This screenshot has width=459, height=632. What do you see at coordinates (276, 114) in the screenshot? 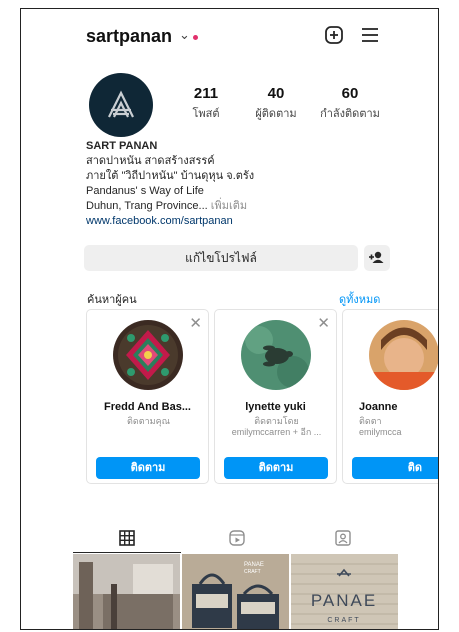
I see `followers-label: ผู้ติดตาม` at bounding box center [276, 114].